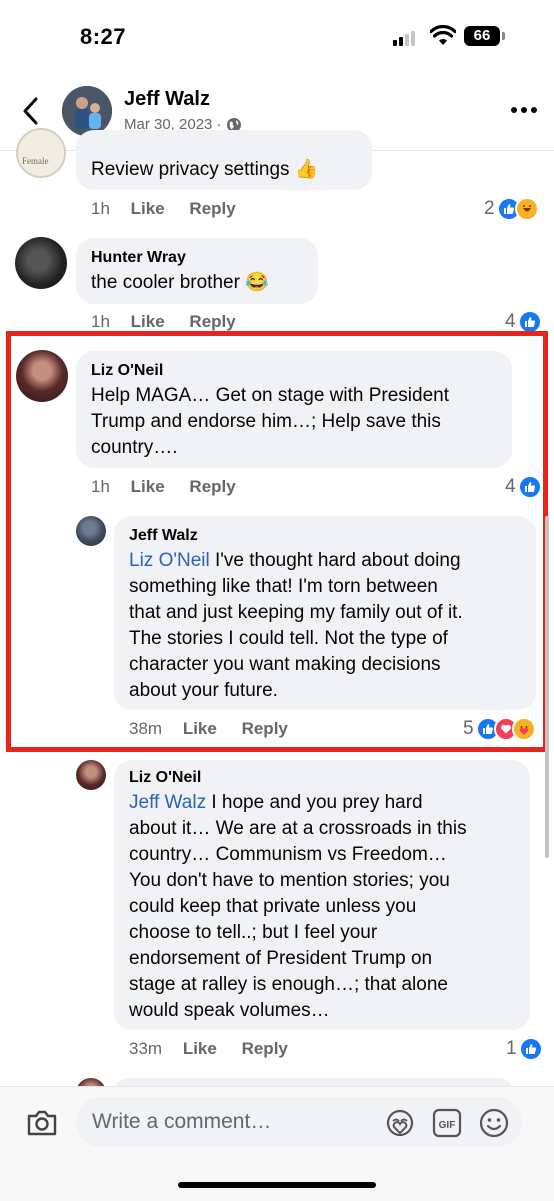 This screenshot has width=554, height=1201. Describe the element at coordinates (273, 906) in the screenshot. I see `comment-line: could keep that private unless you` at that location.